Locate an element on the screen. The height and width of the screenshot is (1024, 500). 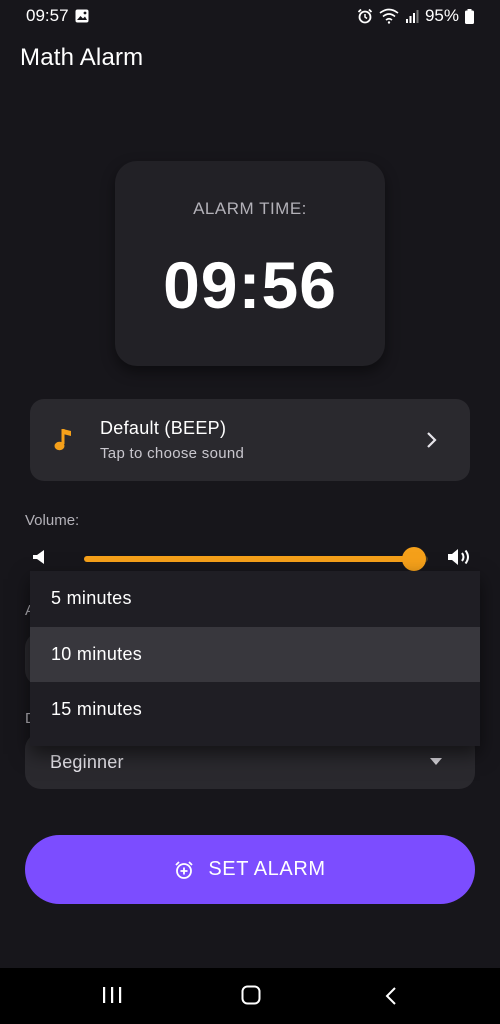
sound-subtitle: Tap to choose sound is located at coordinates (172, 453).